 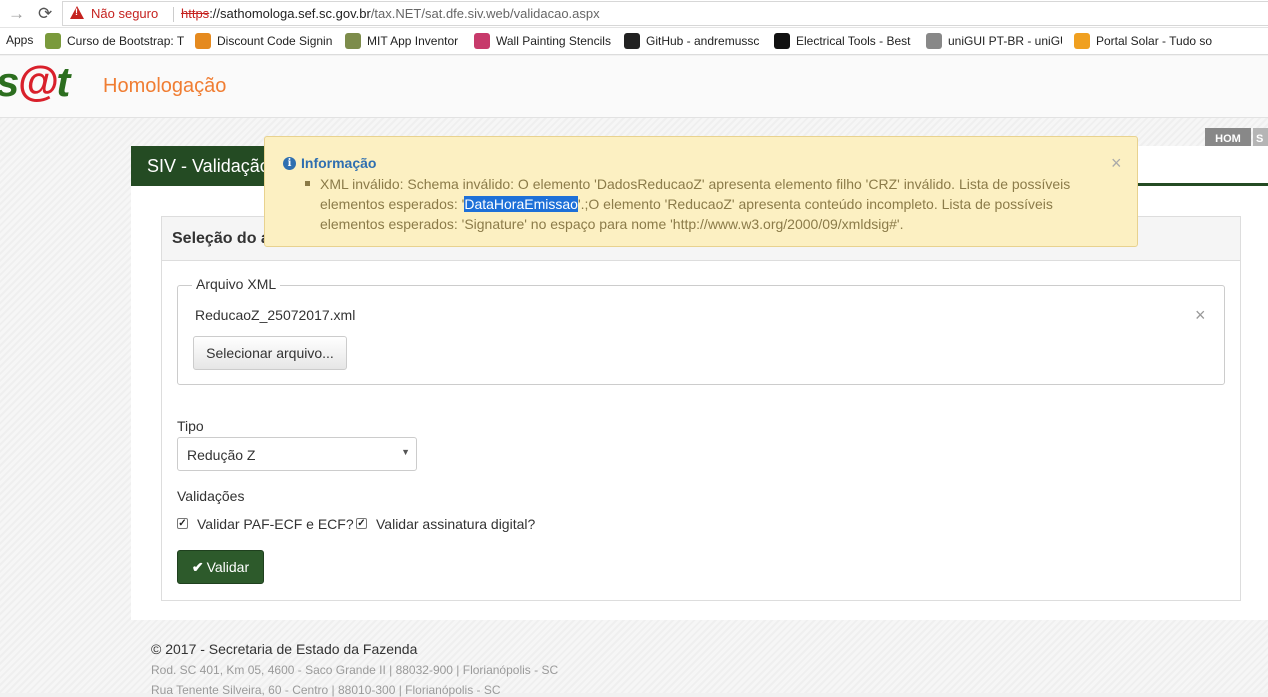 I want to click on bookmark-item: Discount Code Signin, so click(x=263, y=41).